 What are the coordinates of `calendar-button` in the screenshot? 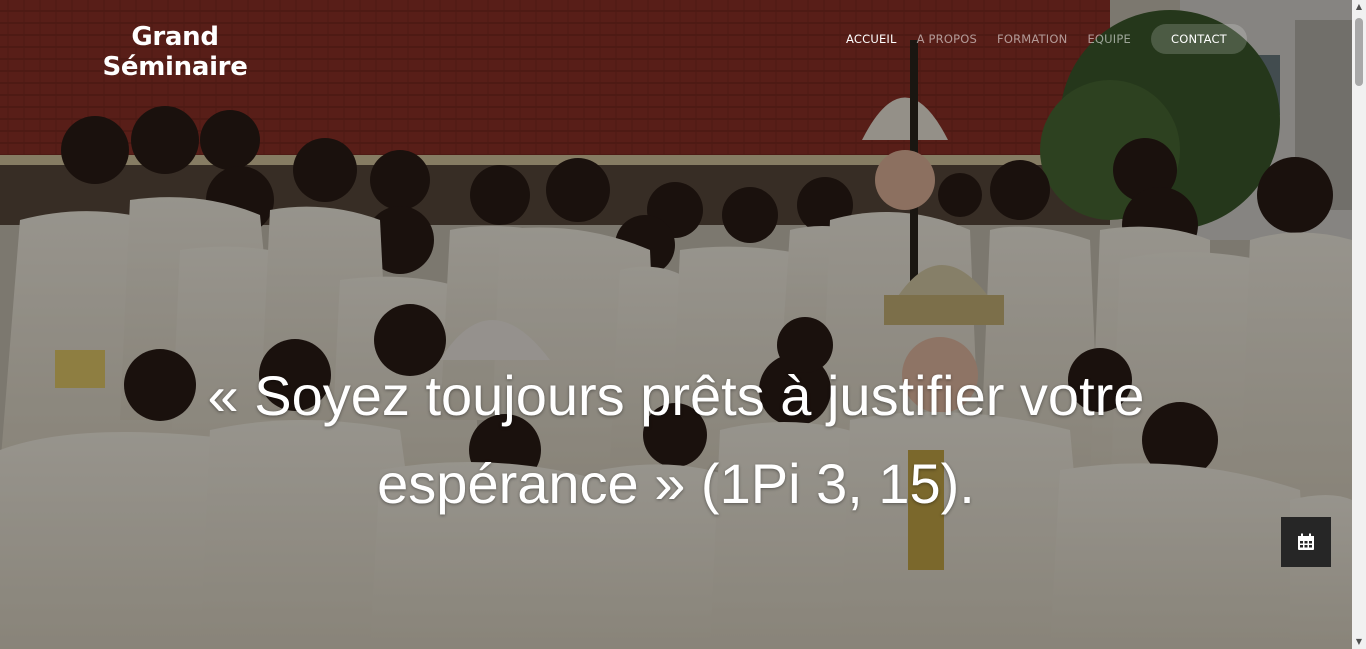 It's located at (1306, 542).